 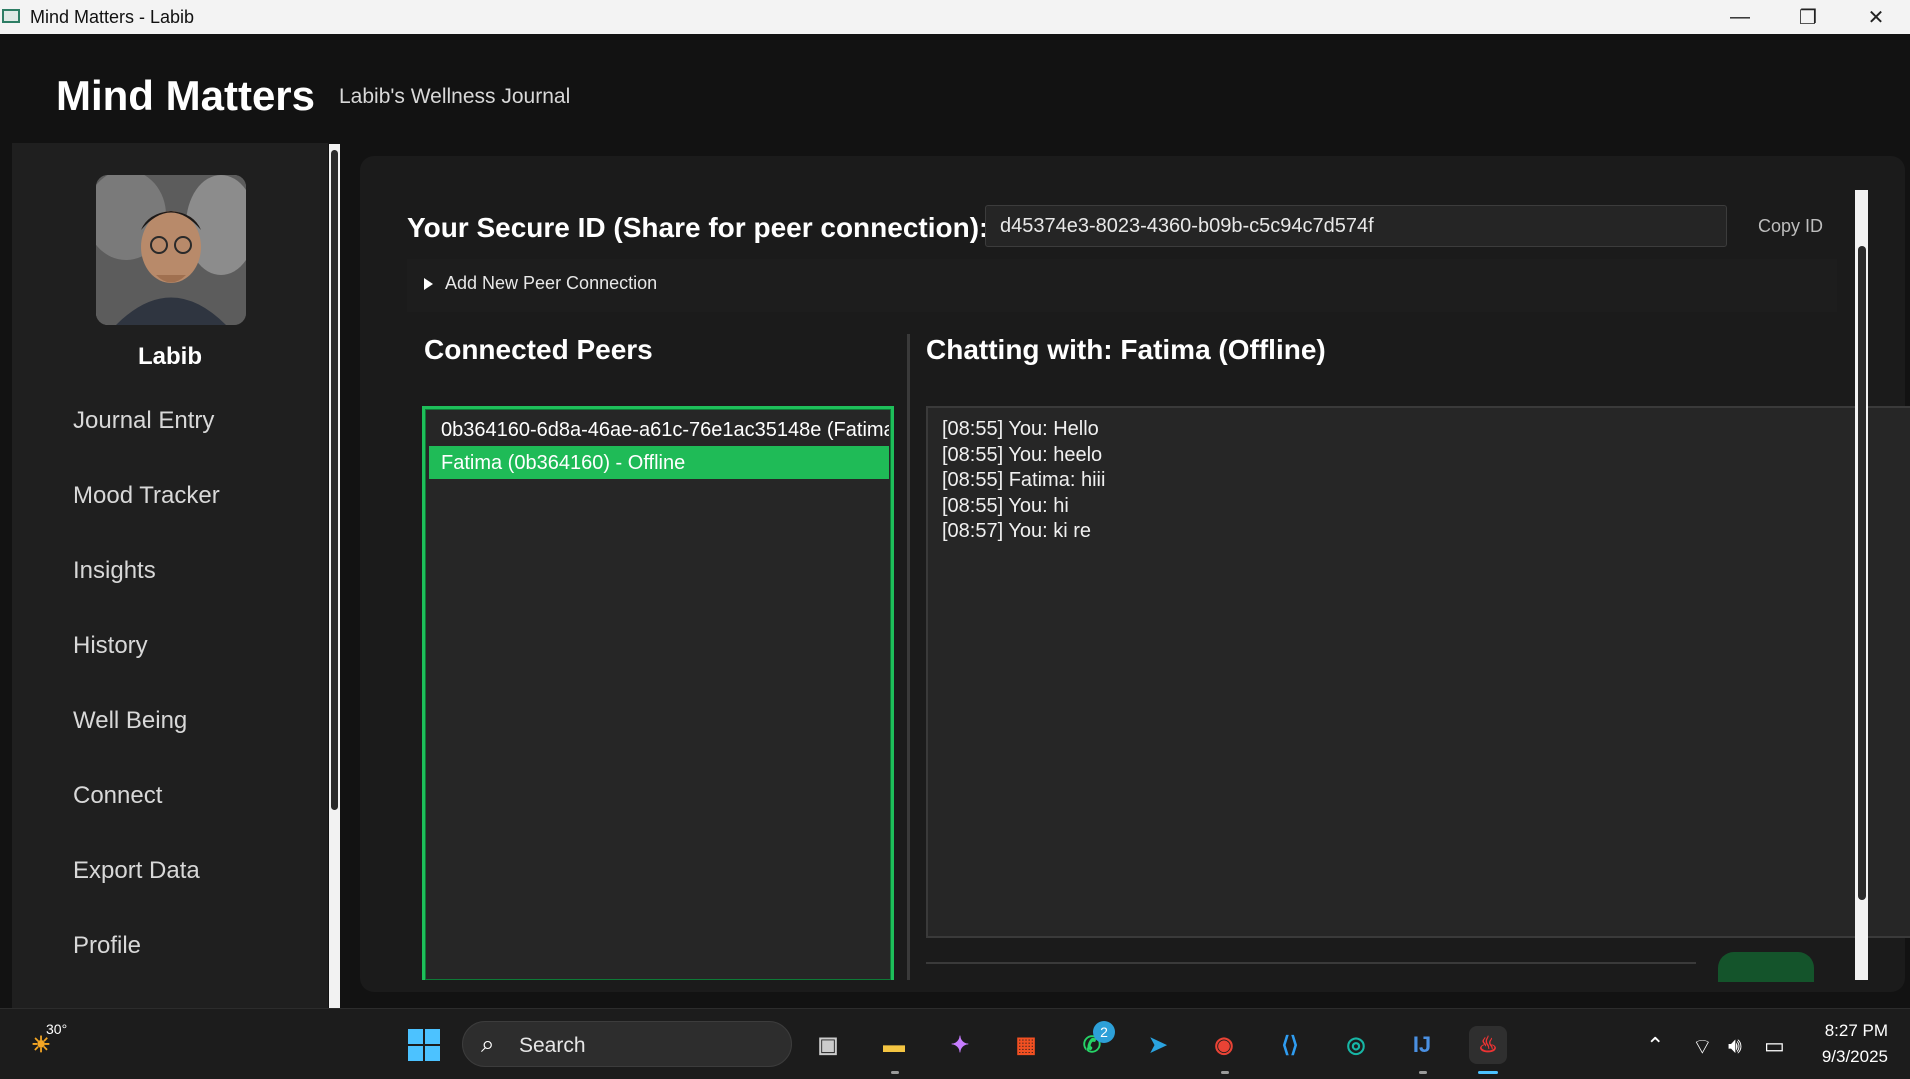 What do you see at coordinates (1855, 1057) in the screenshot?
I see `clock-date: 9/3/2025` at bounding box center [1855, 1057].